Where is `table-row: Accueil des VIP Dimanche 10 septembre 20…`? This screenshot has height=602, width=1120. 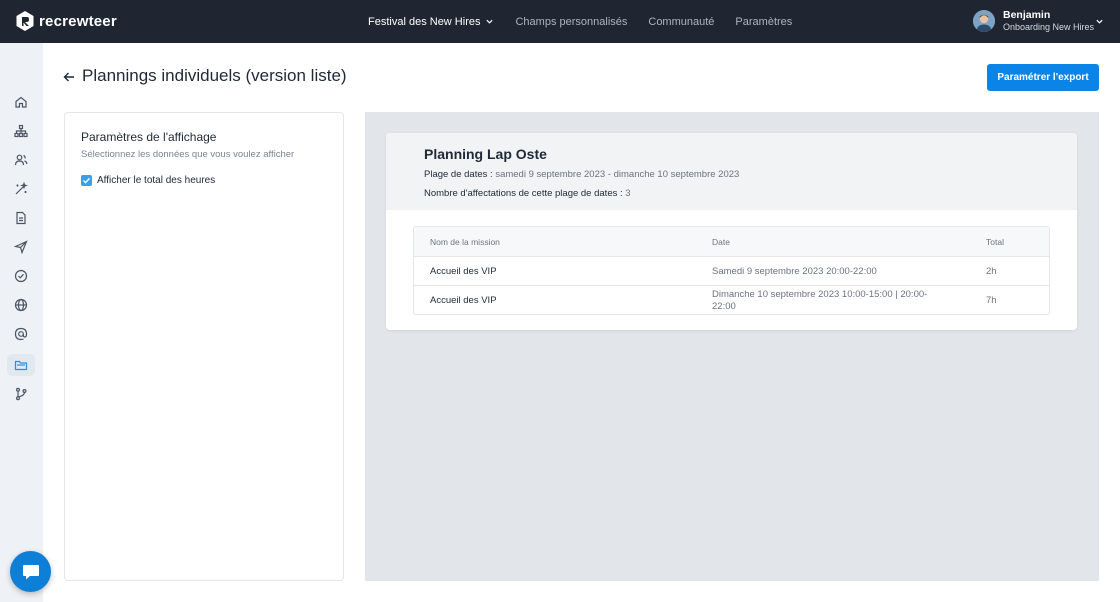
table-row: Accueil des VIP Dimanche 10 septembre 20… is located at coordinates (731, 299).